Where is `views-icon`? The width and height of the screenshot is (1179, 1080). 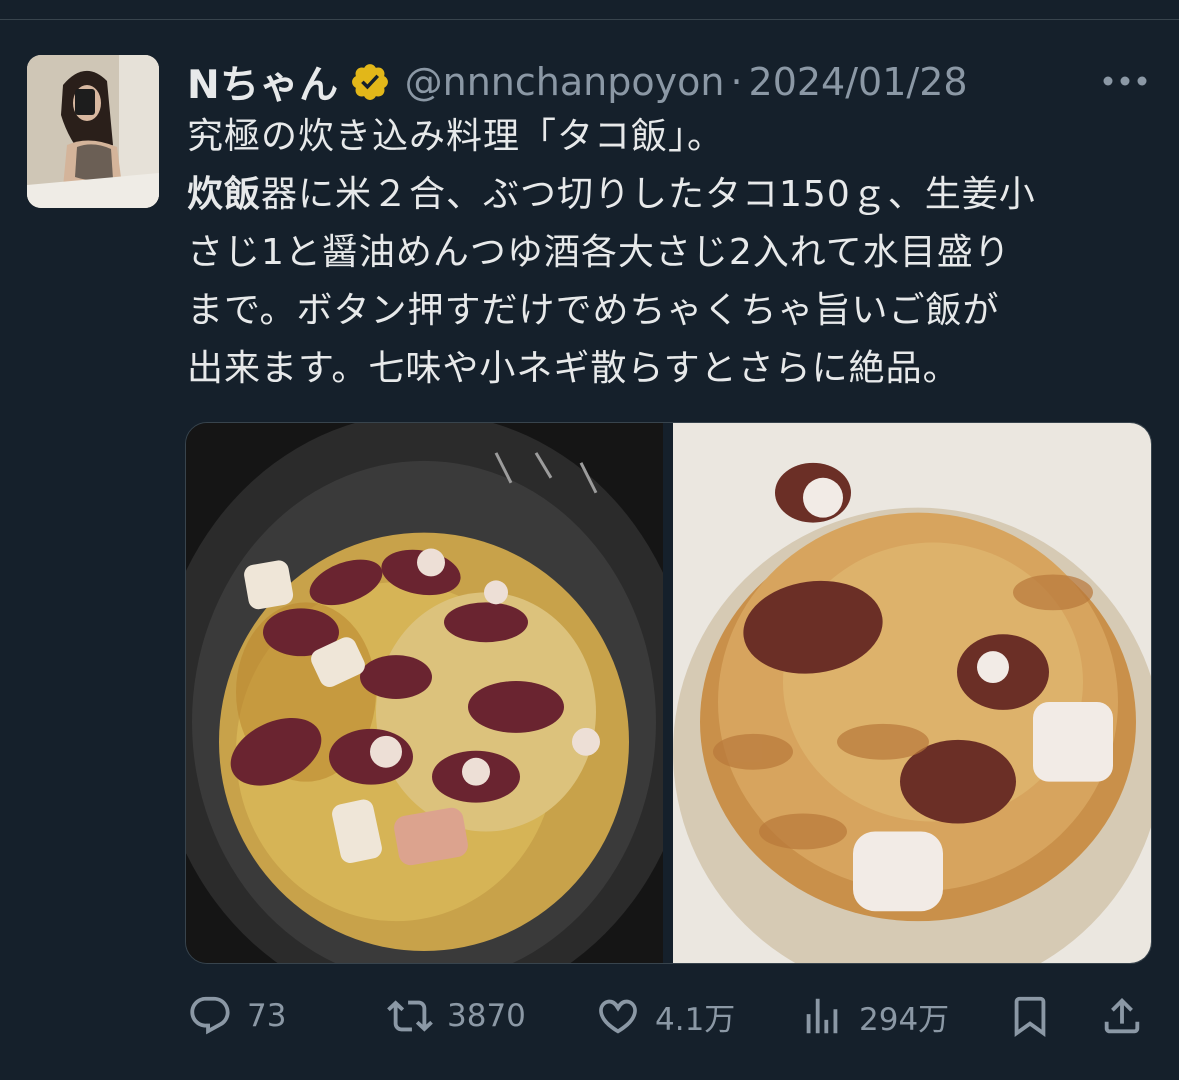 views-icon is located at coordinates (822, 1016).